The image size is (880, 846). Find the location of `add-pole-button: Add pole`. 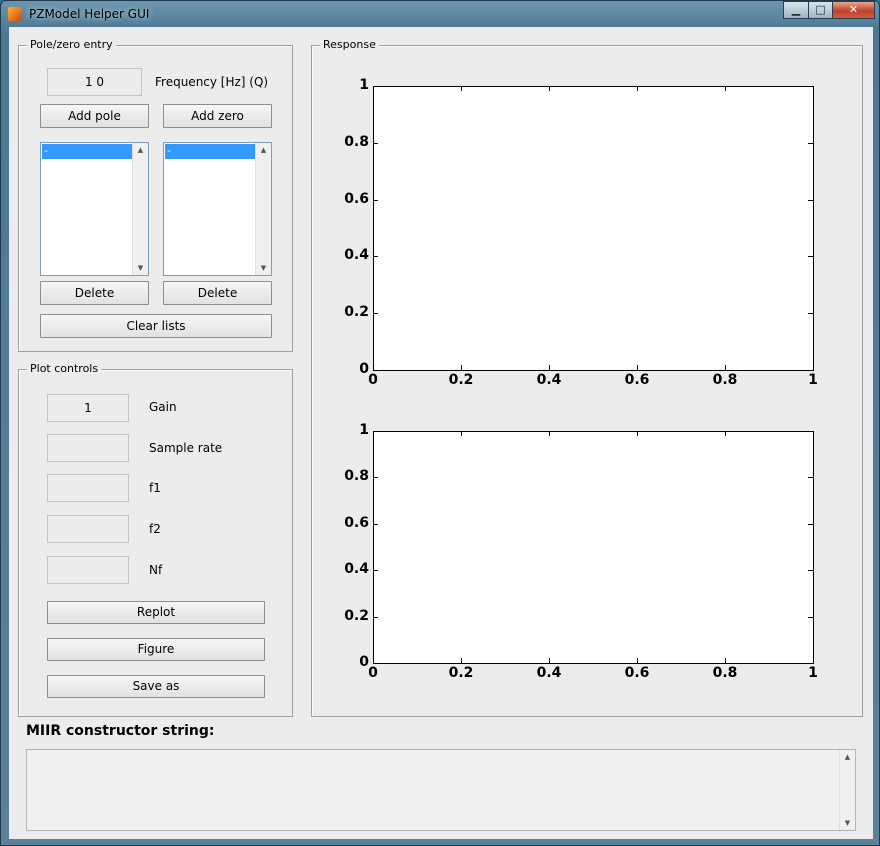

add-pole-button: Add pole is located at coordinates (94, 116).